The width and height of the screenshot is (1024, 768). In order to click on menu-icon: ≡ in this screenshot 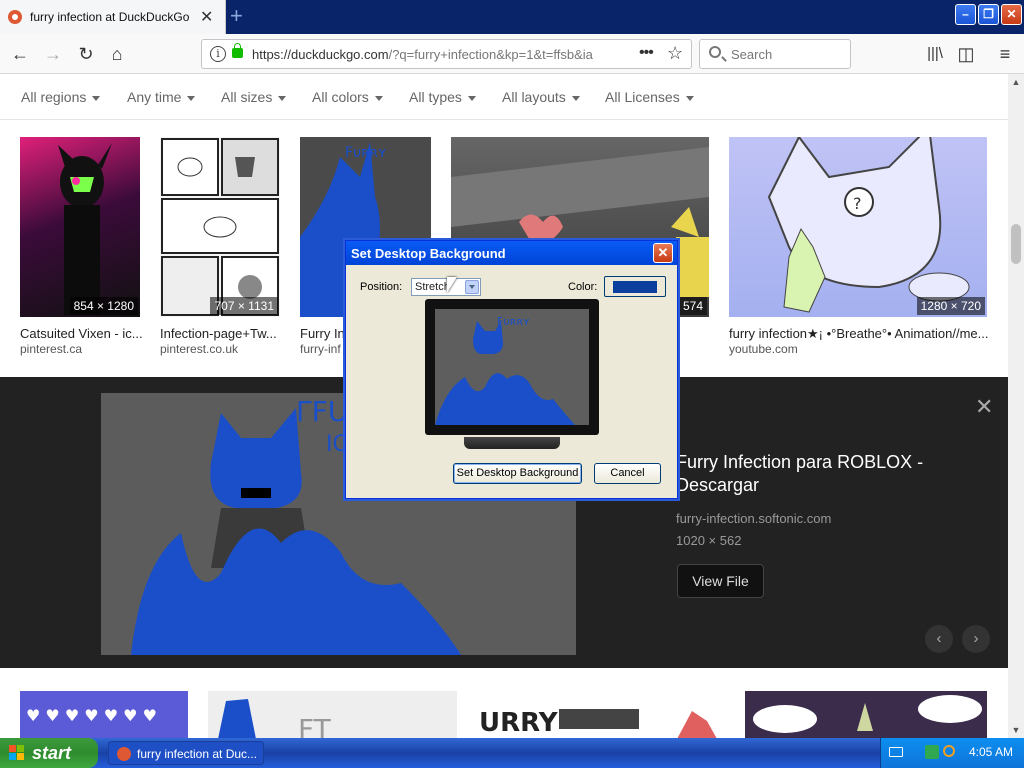, I will do `click(1005, 54)`.